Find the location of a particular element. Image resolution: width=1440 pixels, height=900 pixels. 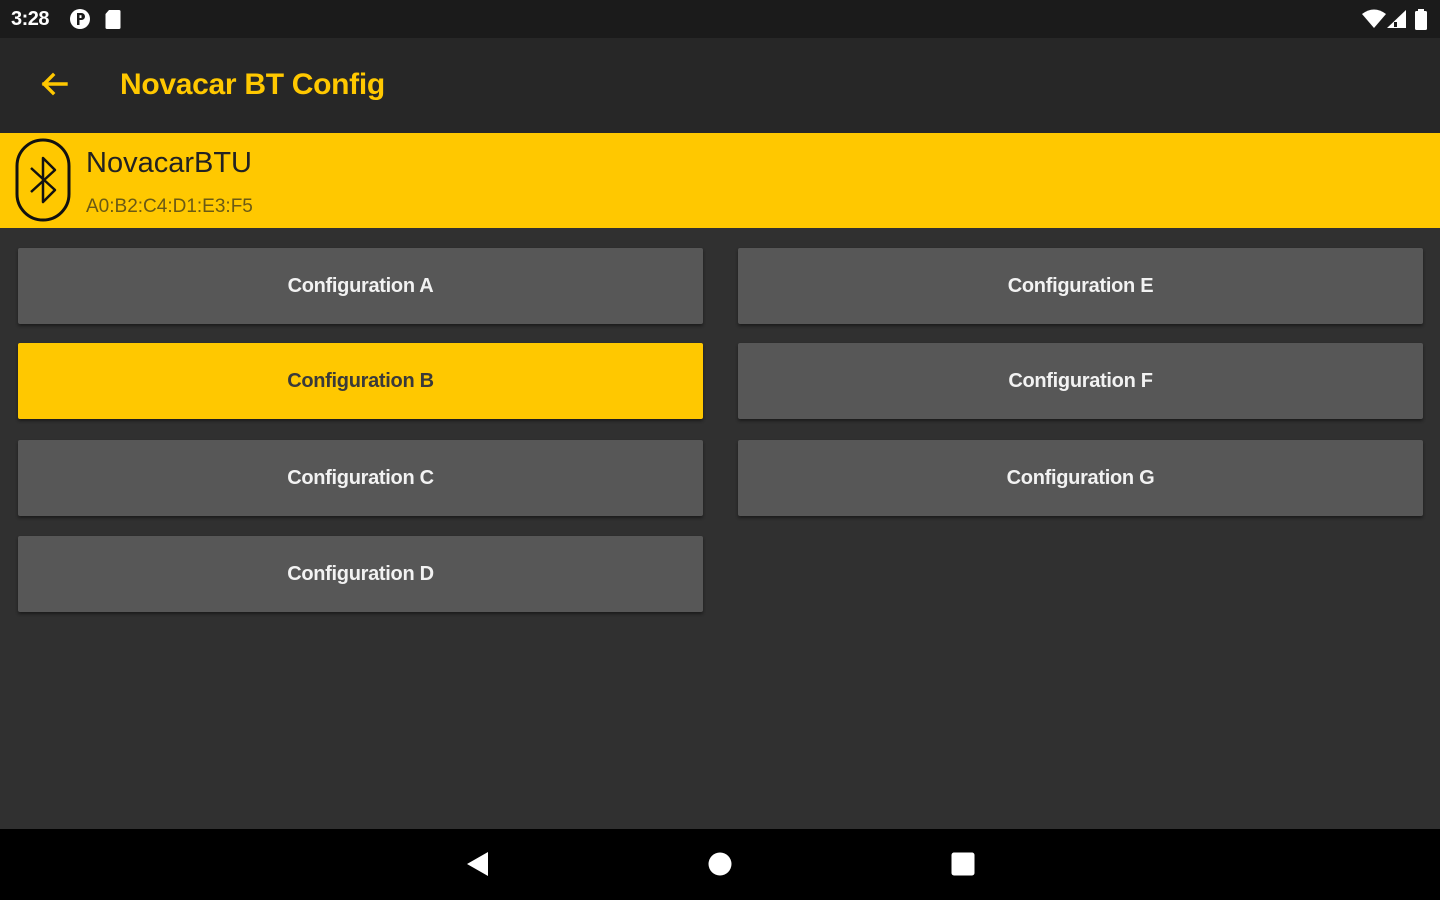

config-f-label: Configuration F is located at coordinates (1080, 380).